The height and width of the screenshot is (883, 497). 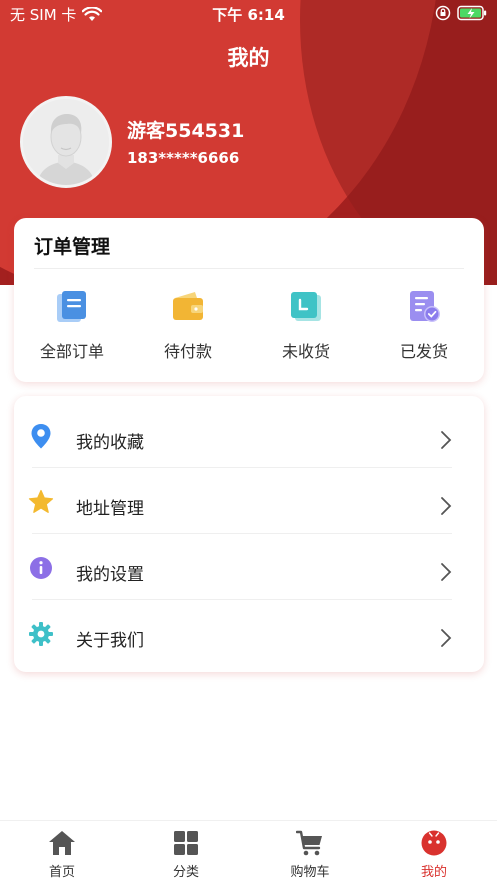 I want to click on avatar, so click(x=66, y=142).